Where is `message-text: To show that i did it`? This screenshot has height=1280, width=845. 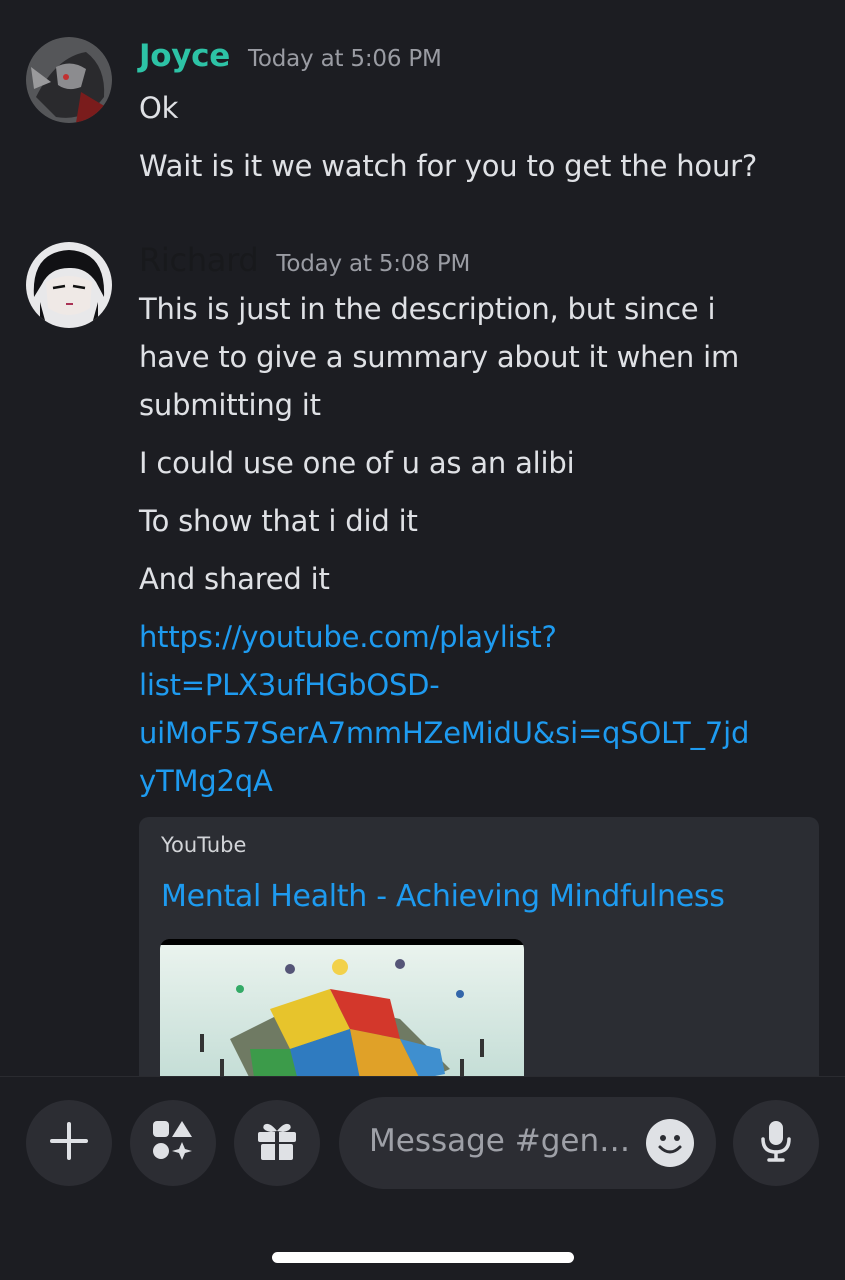
message-text: To show that i did it is located at coordinates (278, 521).